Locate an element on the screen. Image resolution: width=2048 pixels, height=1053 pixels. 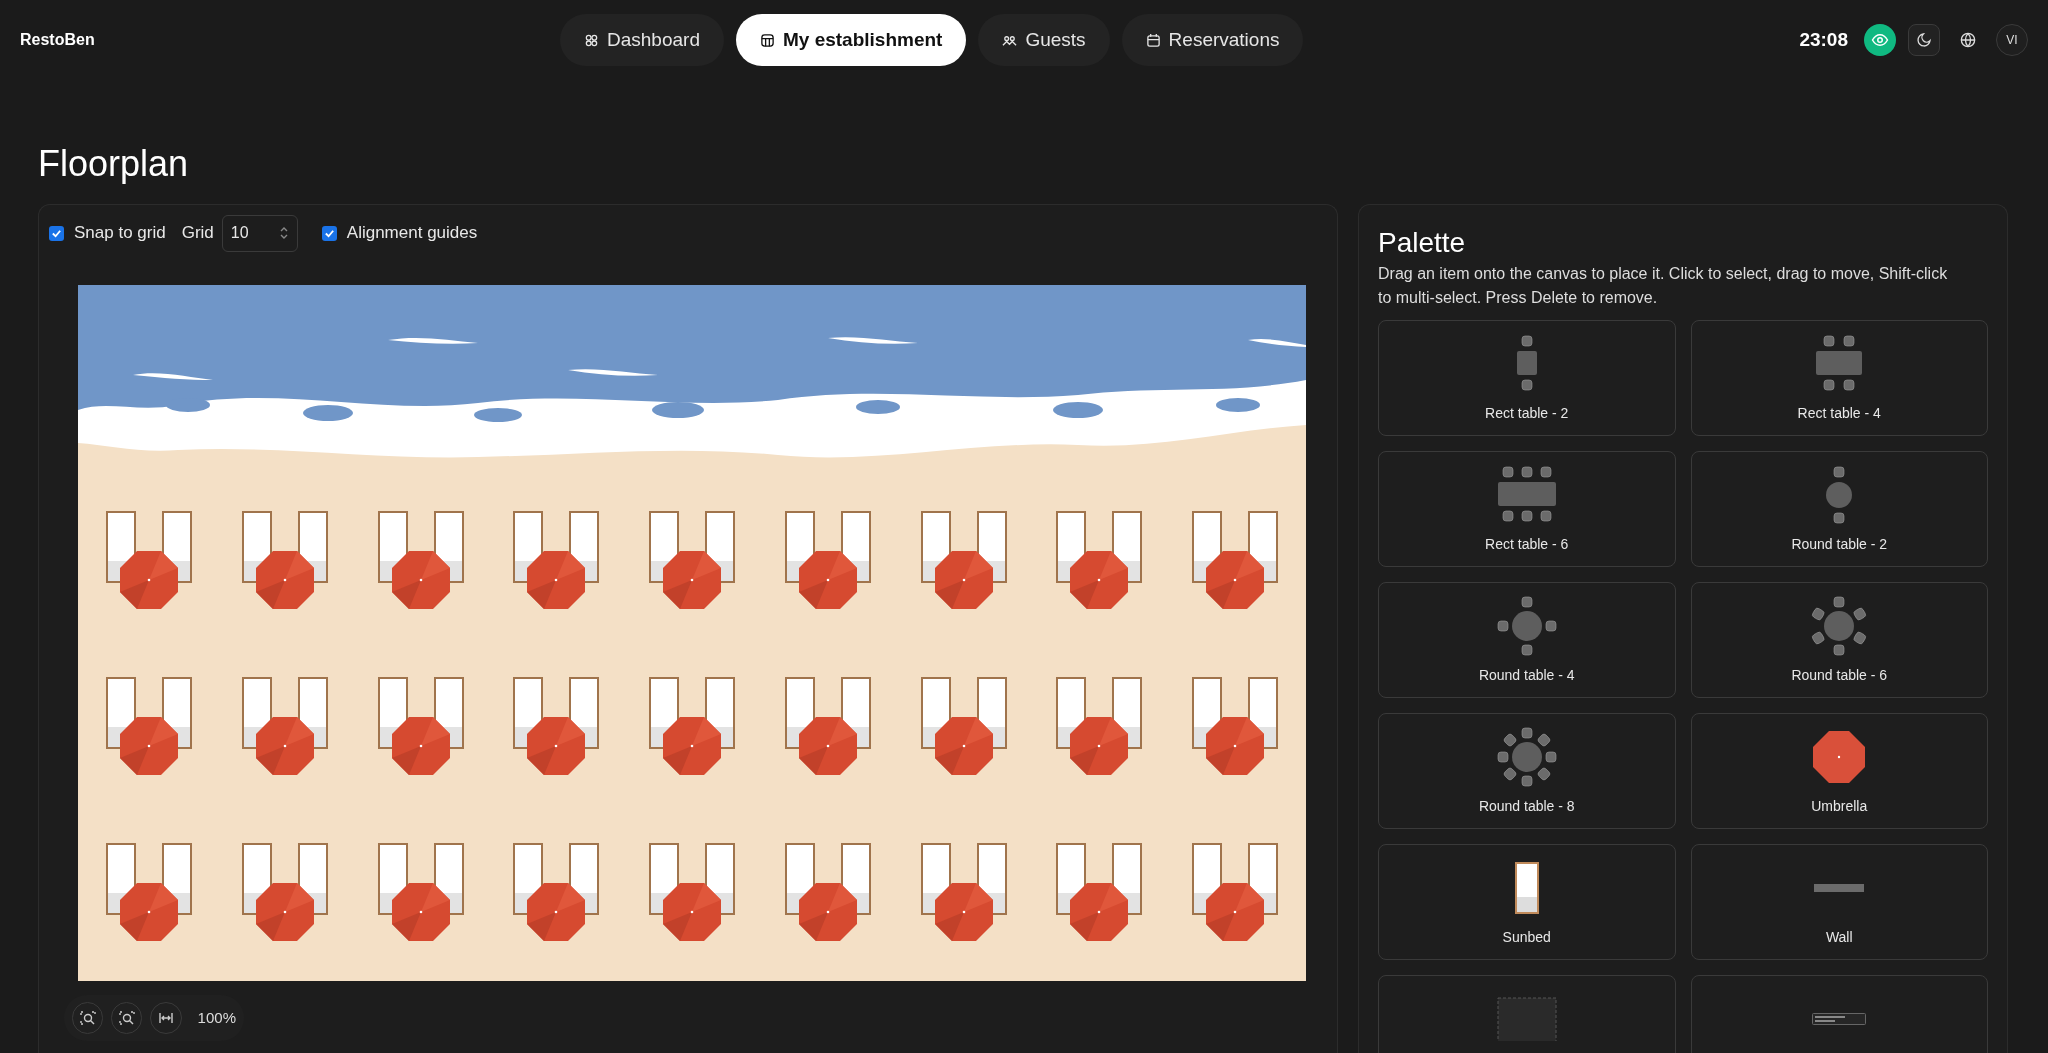
palette-item: Umbrella is located at coordinates (1839, 771).